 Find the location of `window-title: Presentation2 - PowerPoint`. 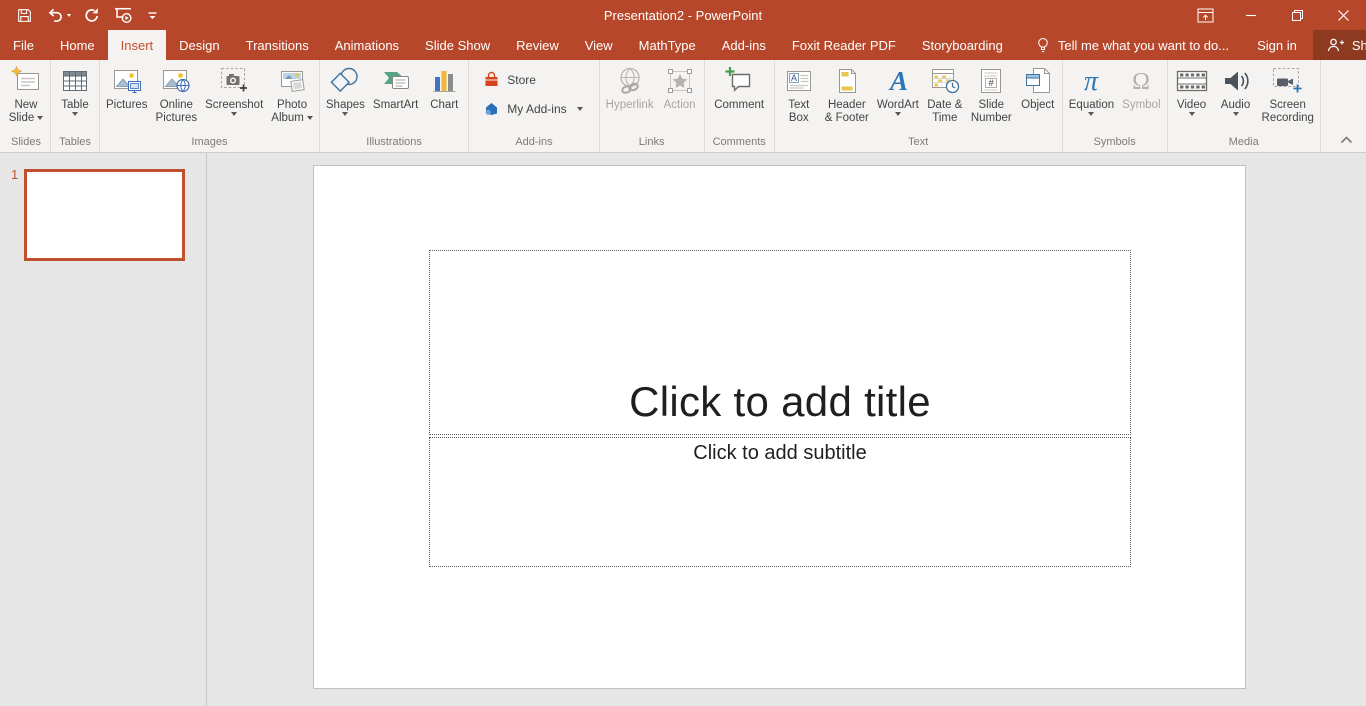

window-title: Presentation2 - PowerPoint is located at coordinates (683, 15).